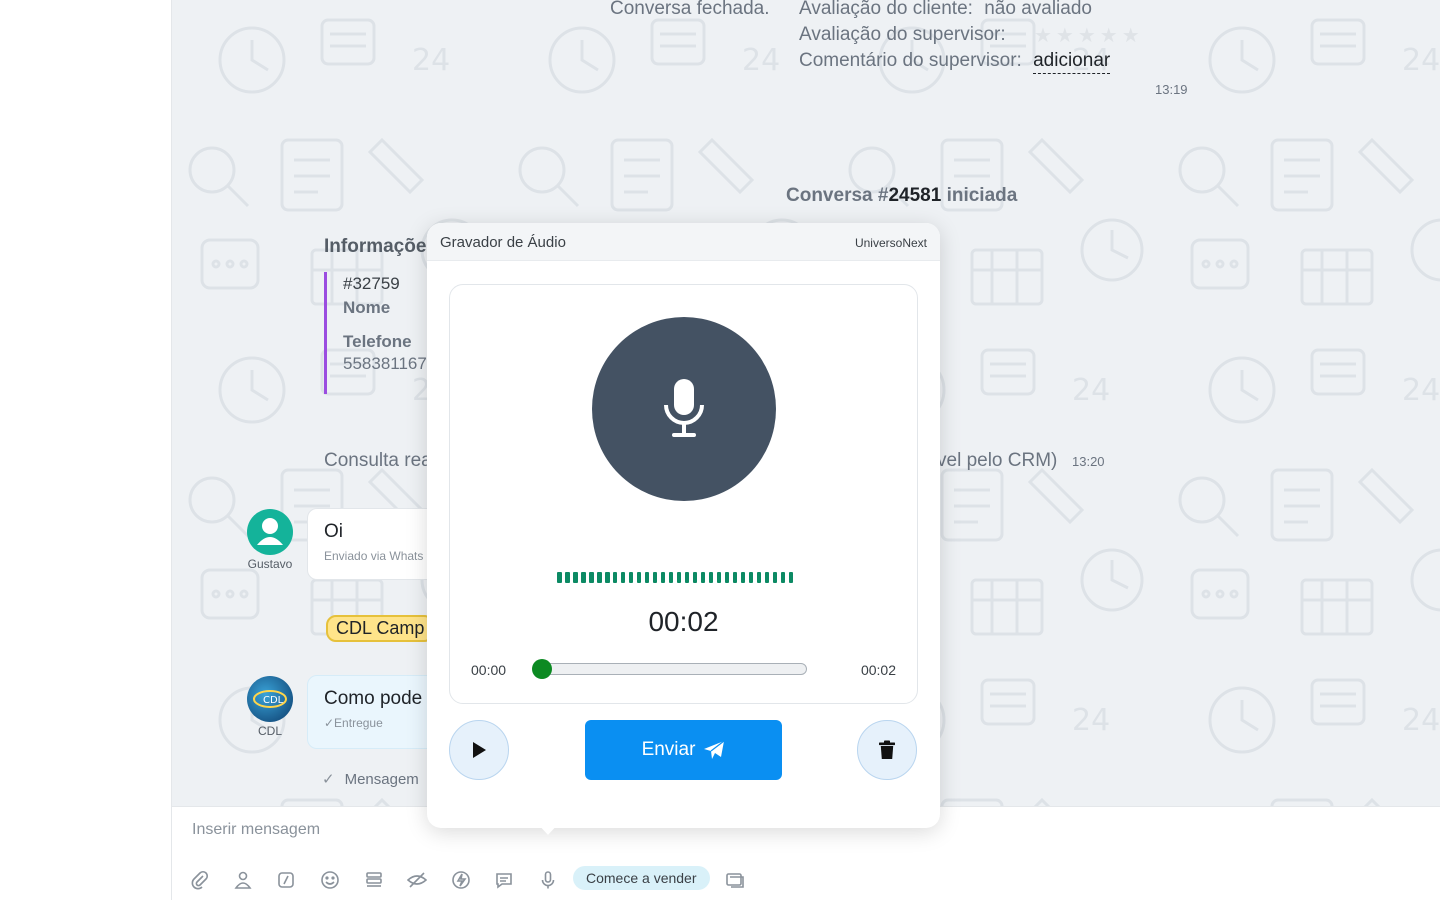 Image resolution: width=1440 pixels, height=900 pixels. What do you see at coordinates (378, 460) in the screenshot?
I see `crm-line-left: Consulta rea` at bounding box center [378, 460].